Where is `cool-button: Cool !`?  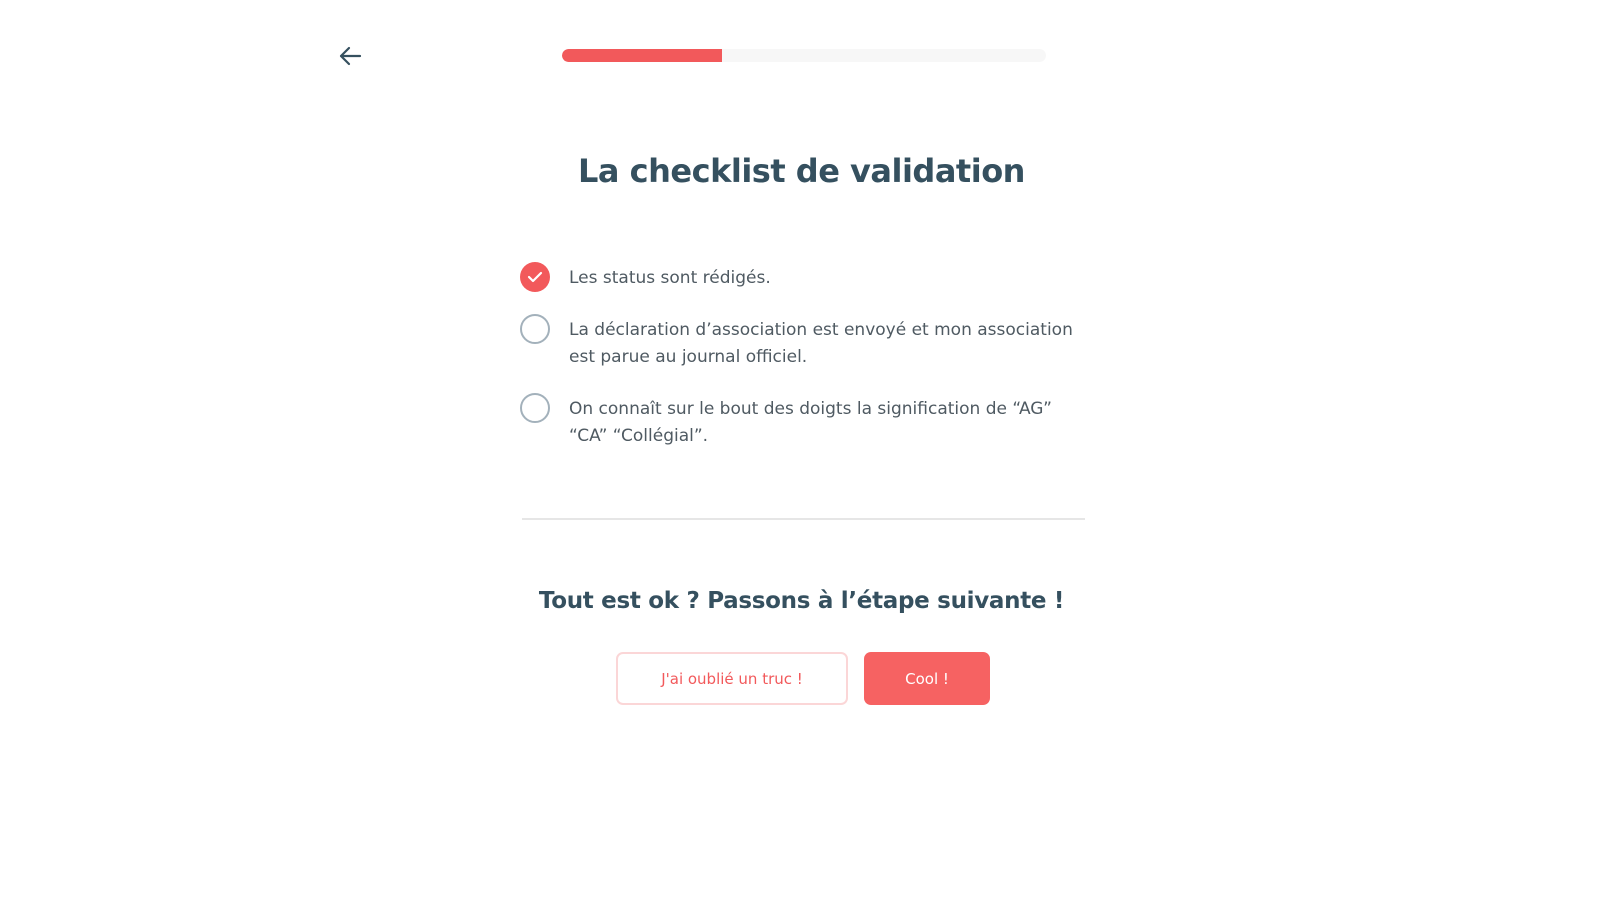
cool-button: Cool ! is located at coordinates (927, 678).